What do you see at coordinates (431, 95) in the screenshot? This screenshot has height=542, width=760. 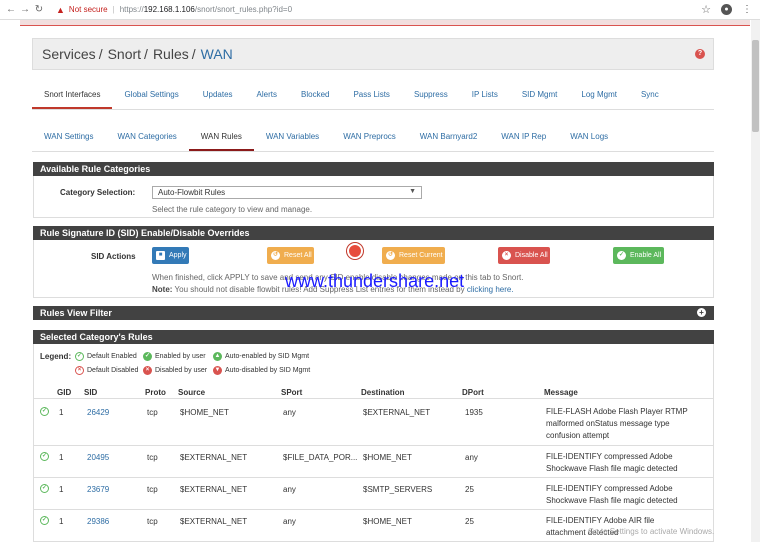 I see `tab-suppress: Suppress` at bounding box center [431, 95].